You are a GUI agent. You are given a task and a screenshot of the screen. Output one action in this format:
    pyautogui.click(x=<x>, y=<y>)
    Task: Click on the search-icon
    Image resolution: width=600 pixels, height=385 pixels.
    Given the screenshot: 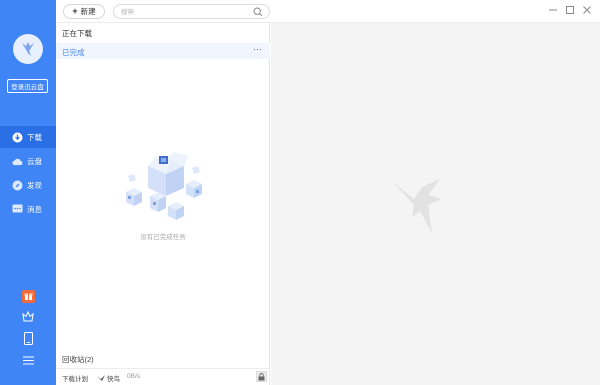 What is the action you would take?
    pyautogui.click(x=258, y=12)
    